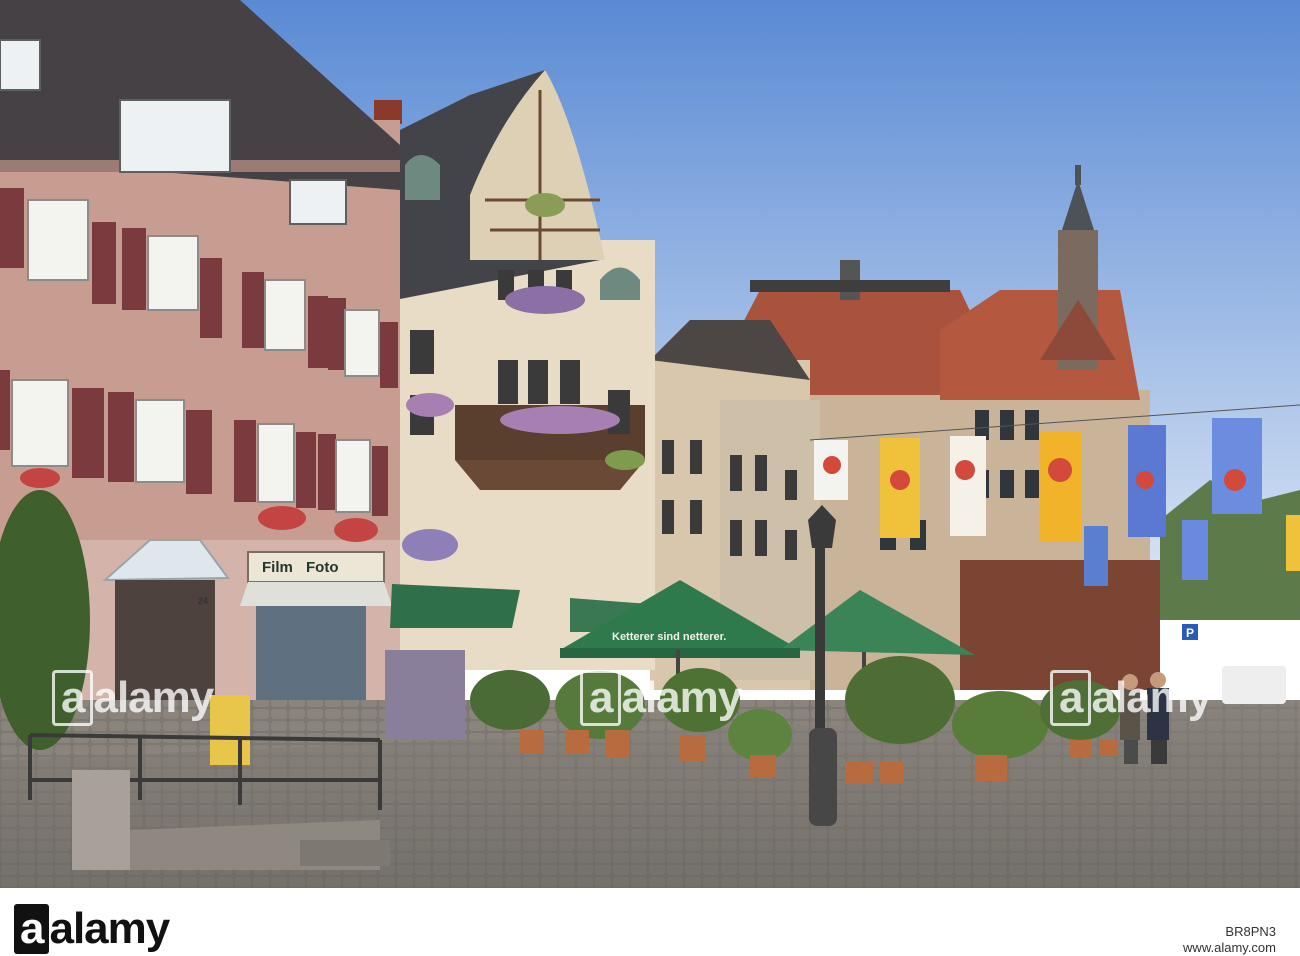 Image resolution: width=1300 pixels, height=956 pixels. What do you see at coordinates (1151, 697) in the screenshot?
I see `watermark-right-text: alamy` at bounding box center [1151, 697].